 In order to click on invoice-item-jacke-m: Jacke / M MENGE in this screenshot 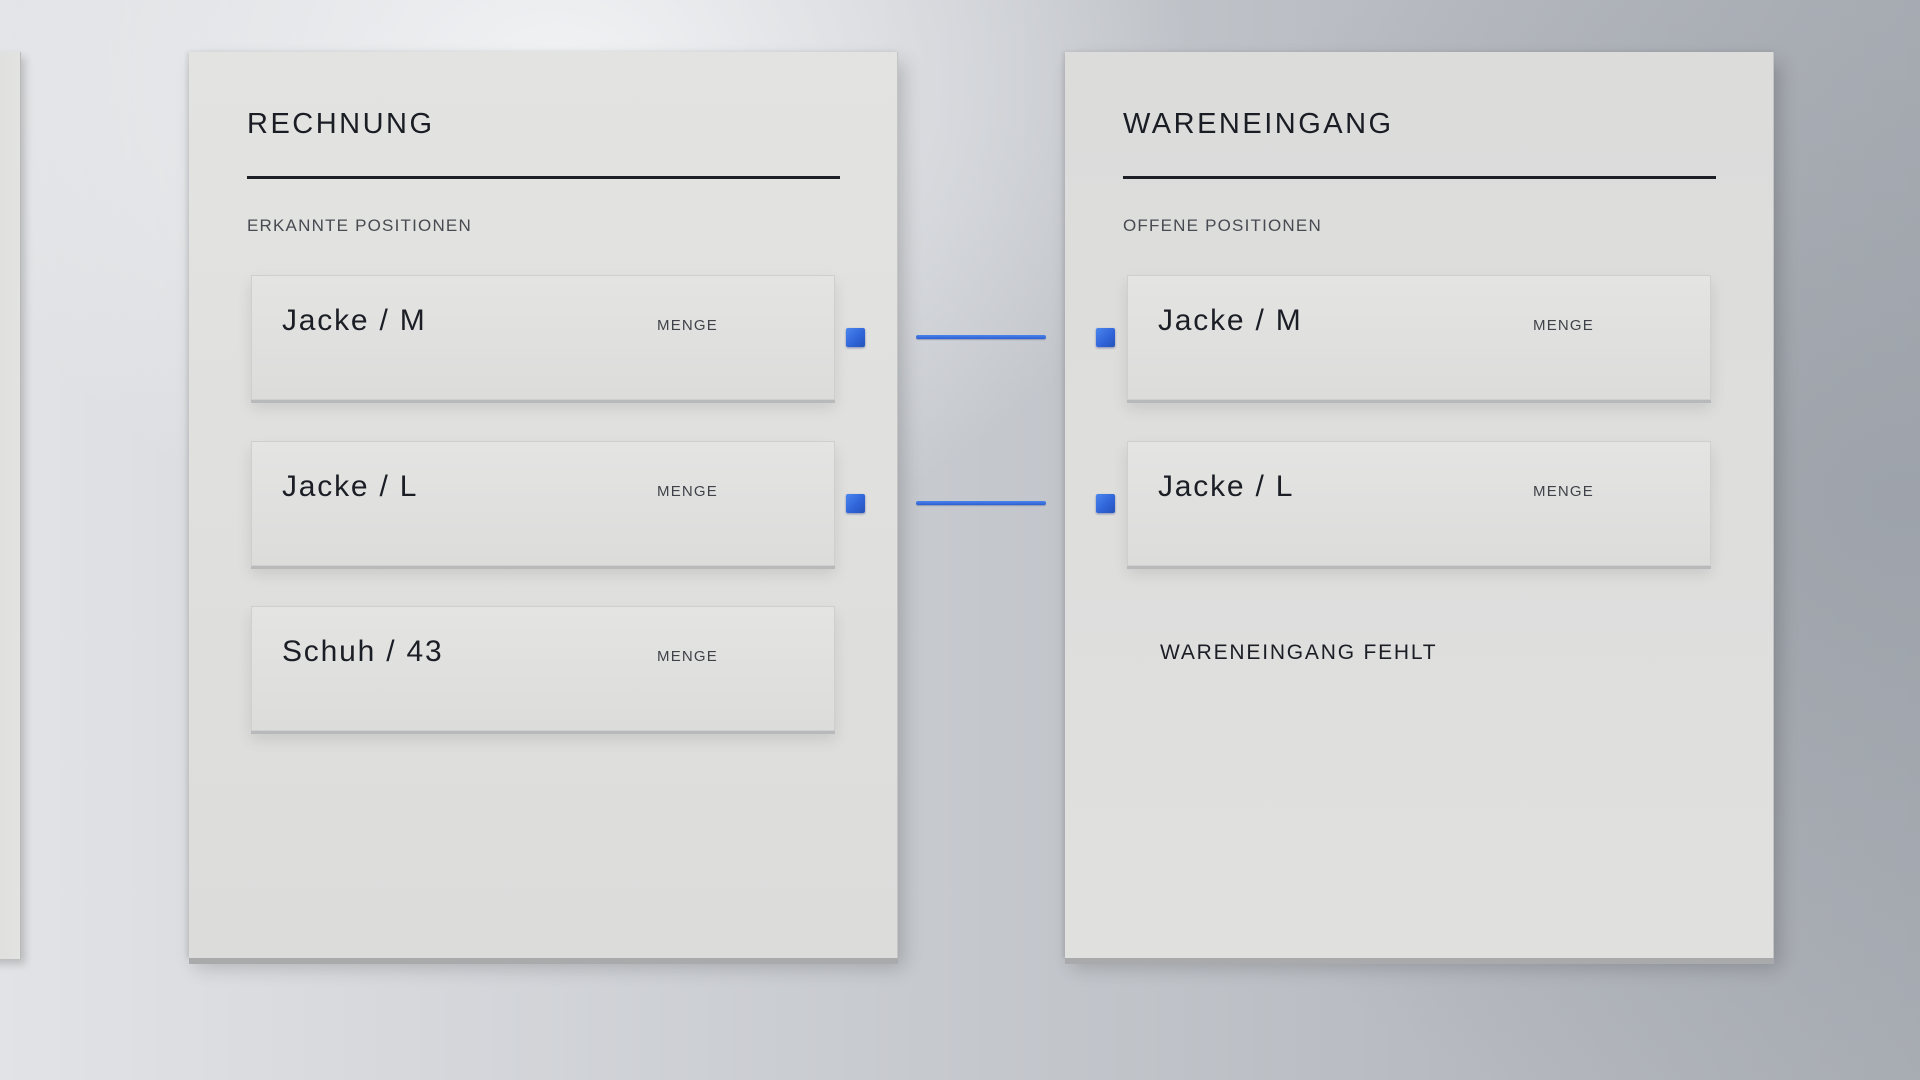, I will do `click(543, 337)`.